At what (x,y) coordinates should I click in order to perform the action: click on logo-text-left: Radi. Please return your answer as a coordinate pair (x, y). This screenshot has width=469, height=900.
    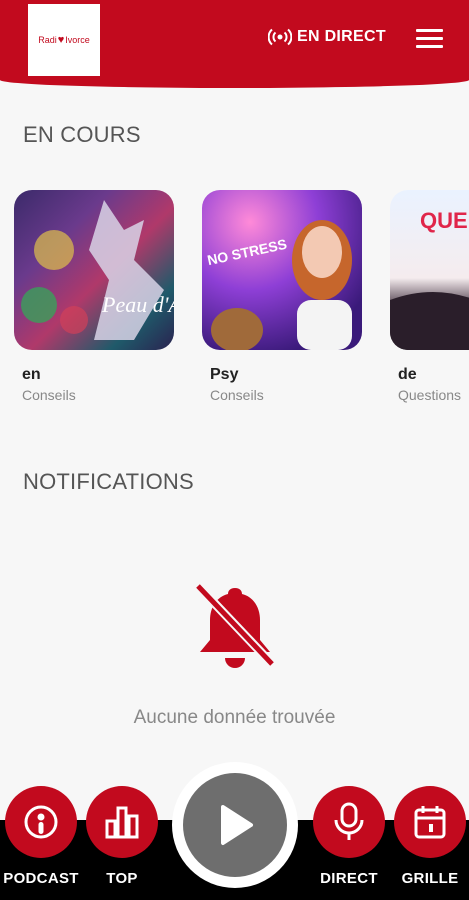
    Looking at the image, I should click on (47, 40).